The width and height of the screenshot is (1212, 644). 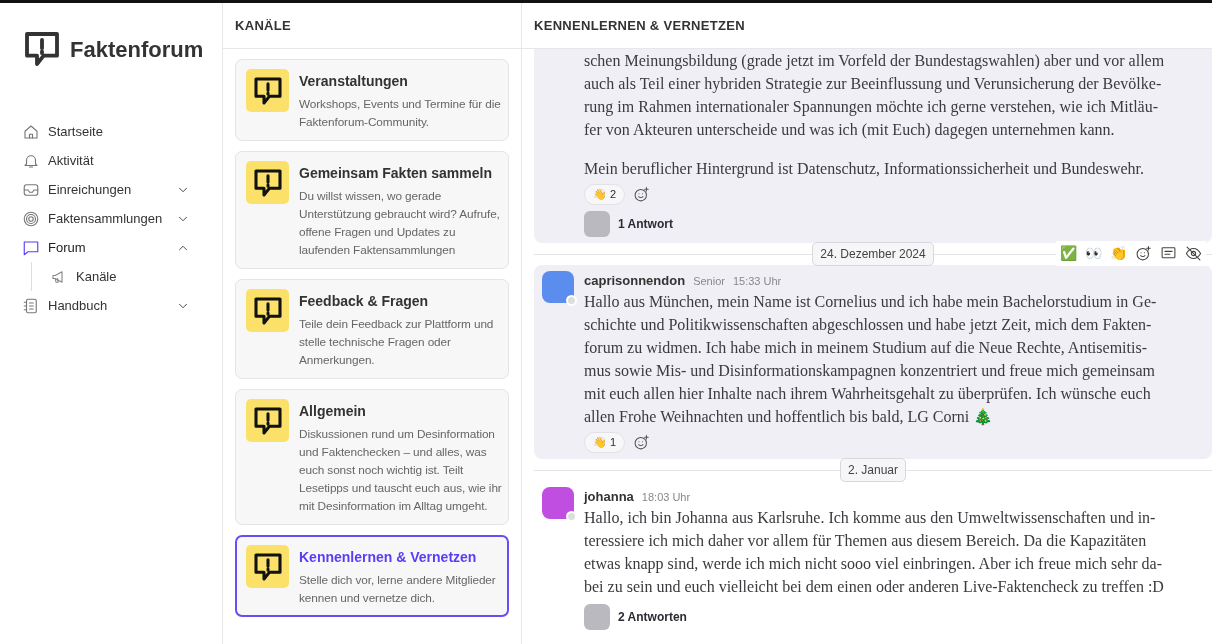 I want to click on user-role: Senior, so click(x=709, y=281).